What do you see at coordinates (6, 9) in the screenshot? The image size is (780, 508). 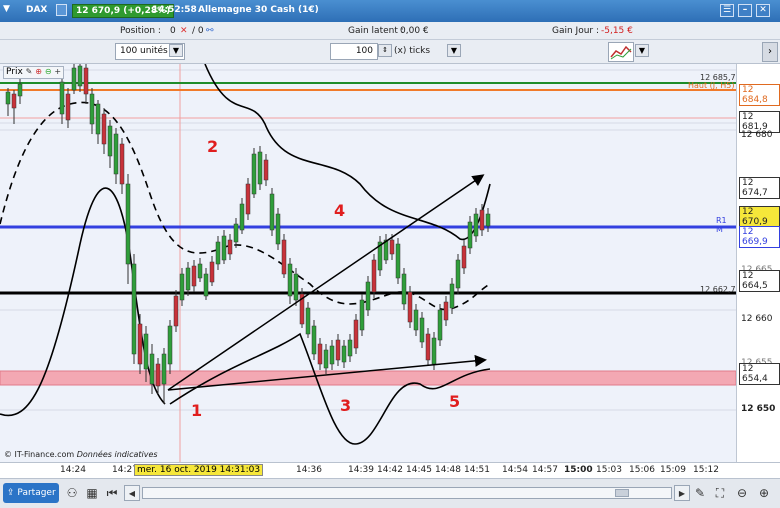 I see `chevron-down-icon: ▼` at bounding box center [6, 9].